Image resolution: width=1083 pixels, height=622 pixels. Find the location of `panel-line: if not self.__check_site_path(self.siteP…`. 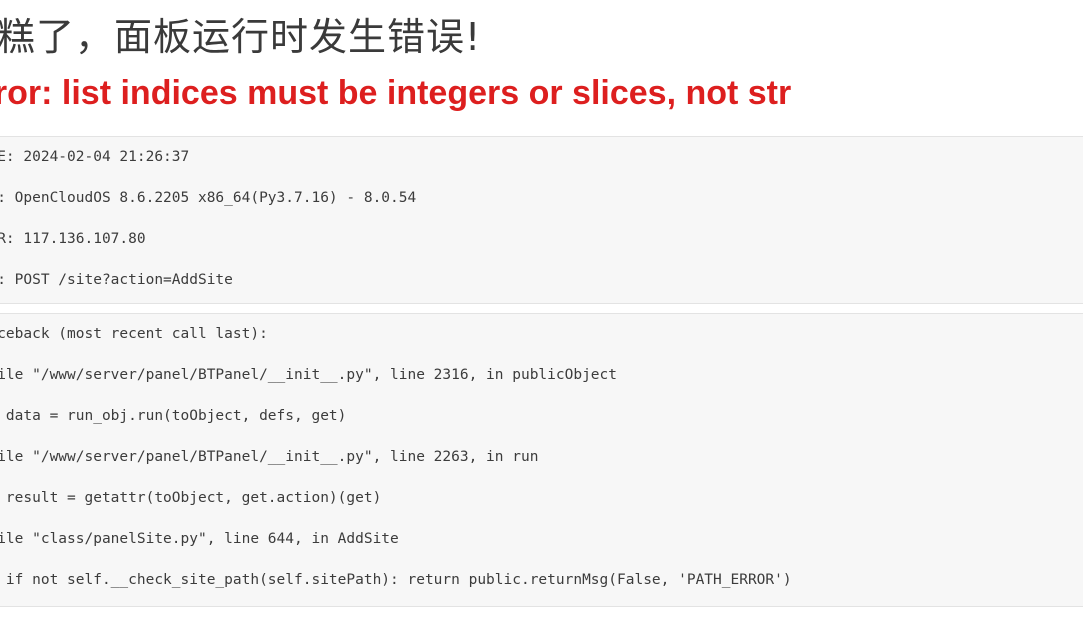

panel-line: if not self.__check_site_path(self.siteP… is located at coordinates (396, 580).